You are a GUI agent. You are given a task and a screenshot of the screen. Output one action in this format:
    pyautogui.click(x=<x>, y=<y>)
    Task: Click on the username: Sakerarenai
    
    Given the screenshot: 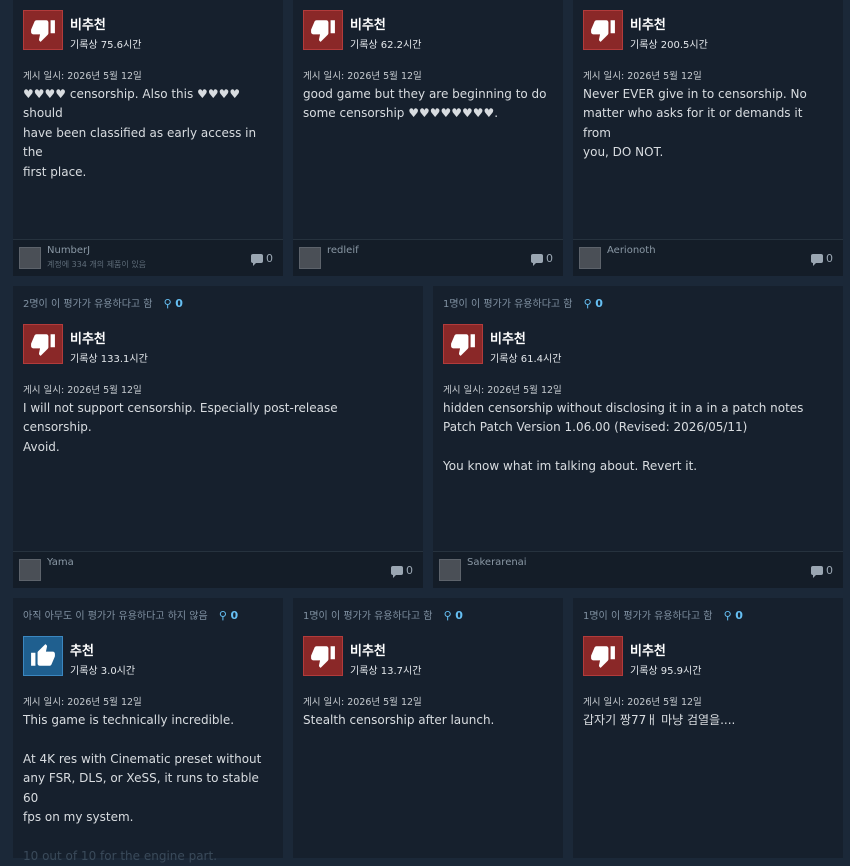 What is the action you would take?
    pyautogui.click(x=497, y=562)
    